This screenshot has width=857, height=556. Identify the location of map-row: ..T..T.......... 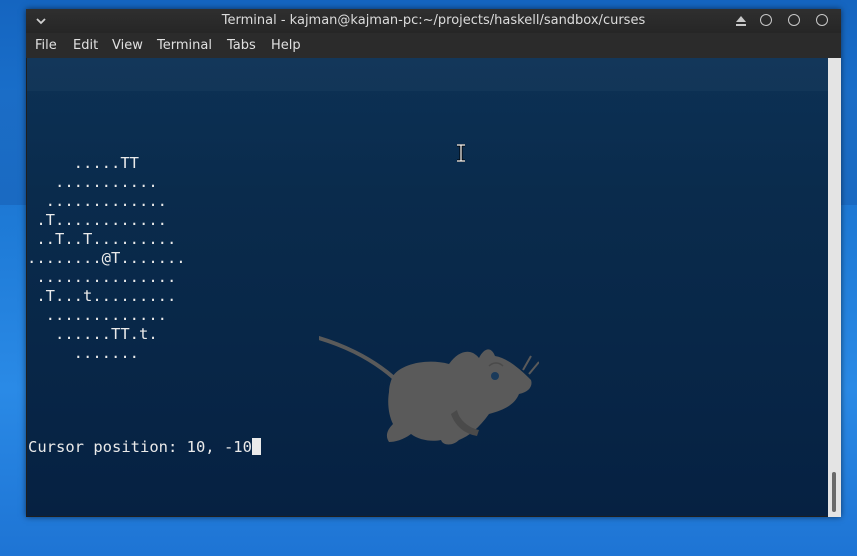
(102, 239).